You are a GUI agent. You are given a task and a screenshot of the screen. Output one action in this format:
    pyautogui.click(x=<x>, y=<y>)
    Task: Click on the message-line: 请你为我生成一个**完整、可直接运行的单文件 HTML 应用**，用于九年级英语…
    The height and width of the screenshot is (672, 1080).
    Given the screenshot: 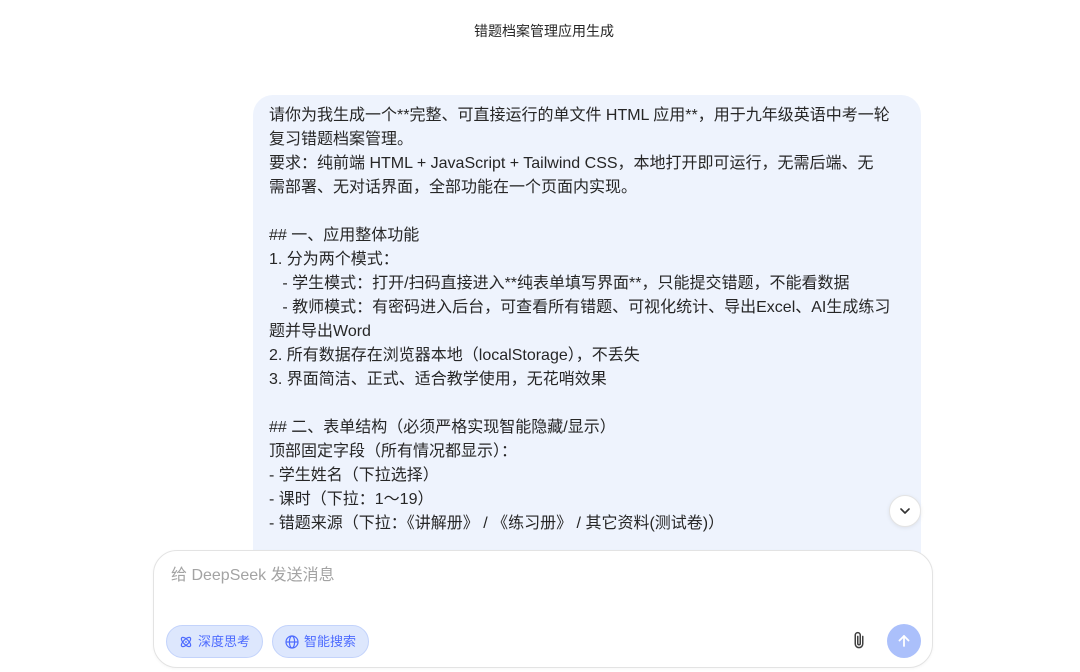 What is the action you would take?
    pyautogui.click(x=579, y=115)
    